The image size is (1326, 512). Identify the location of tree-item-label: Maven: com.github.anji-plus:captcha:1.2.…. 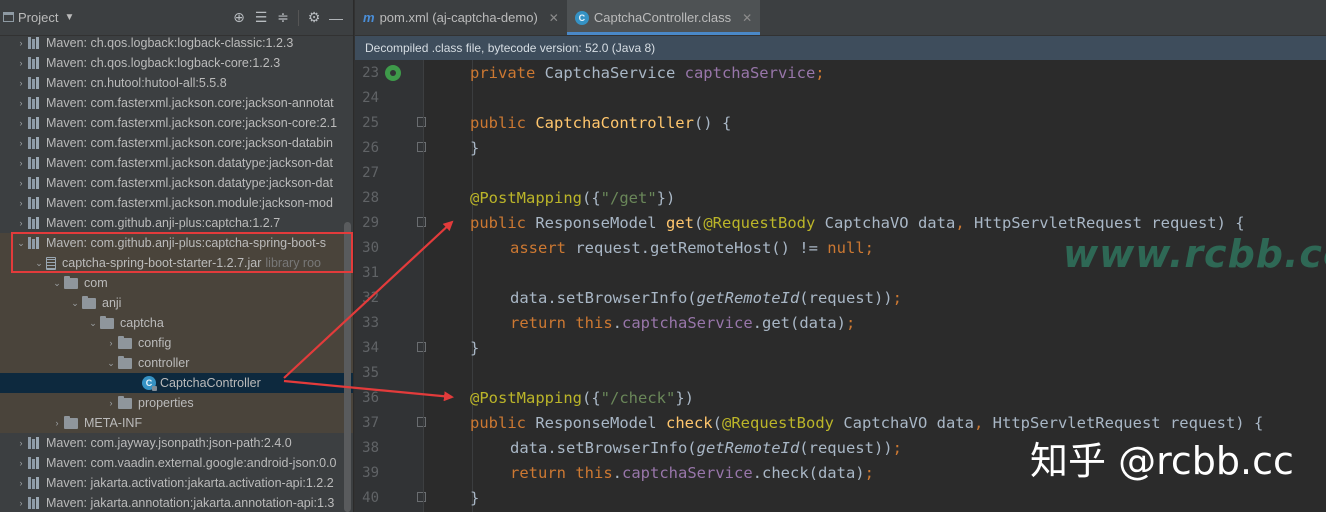
(163, 223).